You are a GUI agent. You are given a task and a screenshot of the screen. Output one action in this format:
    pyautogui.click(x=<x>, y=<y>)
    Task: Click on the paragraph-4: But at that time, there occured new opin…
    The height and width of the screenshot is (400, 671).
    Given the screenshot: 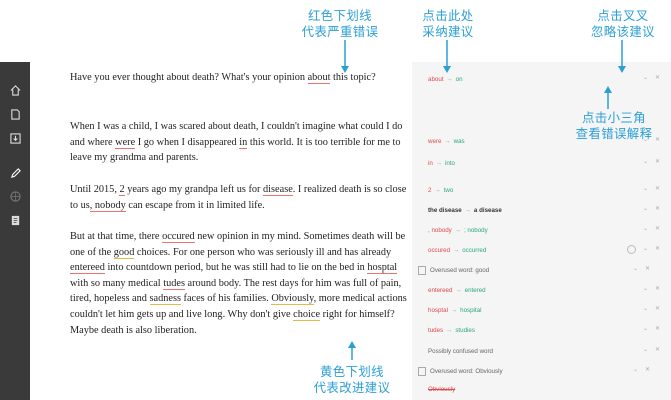 What is the action you would take?
    pyautogui.click(x=240, y=283)
    